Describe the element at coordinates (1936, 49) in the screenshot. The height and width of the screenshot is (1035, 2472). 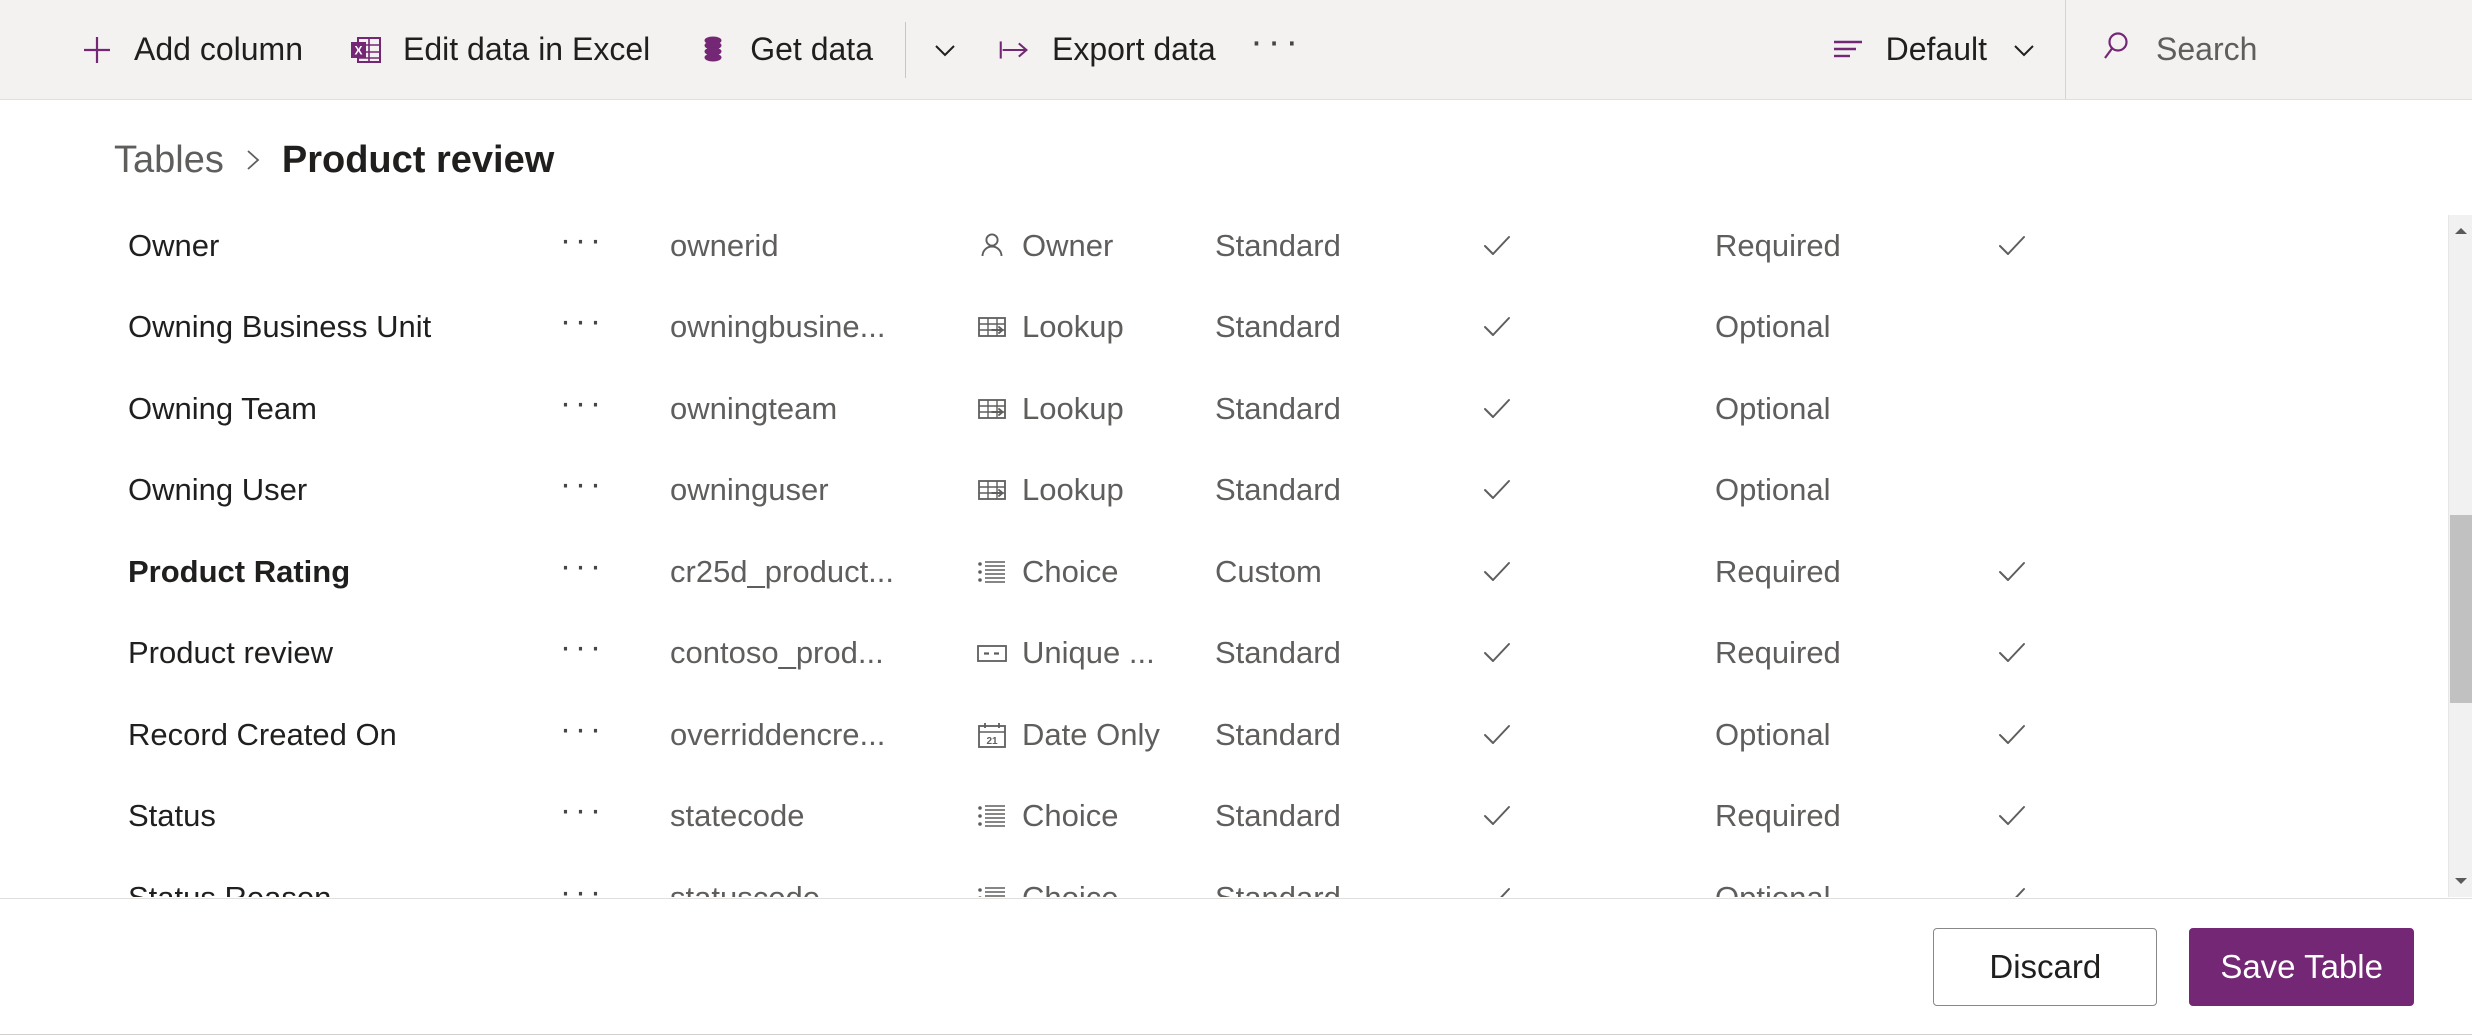
I see `view-selector-button: Default` at that location.